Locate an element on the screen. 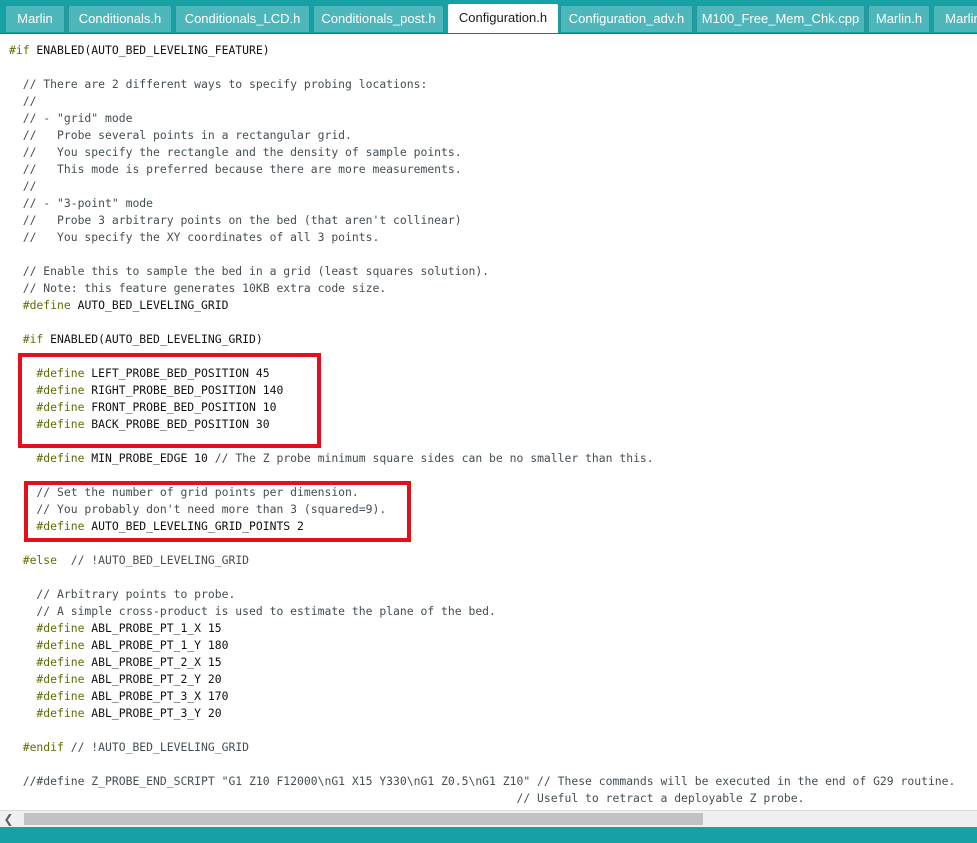 This screenshot has height=843, width=977. code-text: AUTO_BED_LEVELING_GRID_POINTS 2 is located at coordinates (194, 526).